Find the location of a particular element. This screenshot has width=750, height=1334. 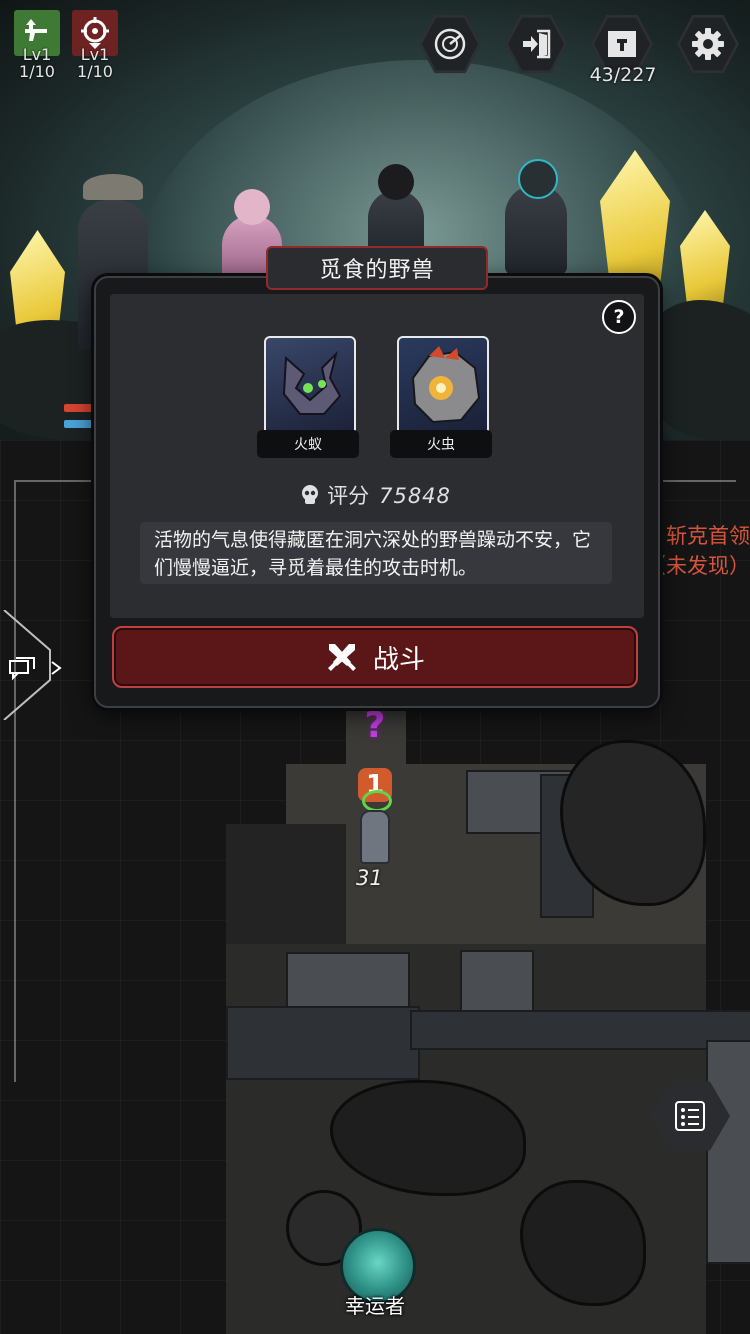

fight-label: 战斗 is located at coordinates (398, 658).